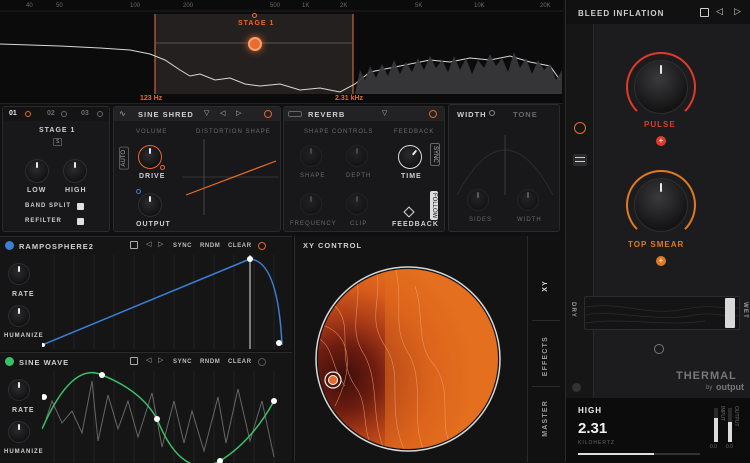 The image size is (750, 463). I want to click on mod1-humanize-label: HUMANIZE, so click(24, 336).